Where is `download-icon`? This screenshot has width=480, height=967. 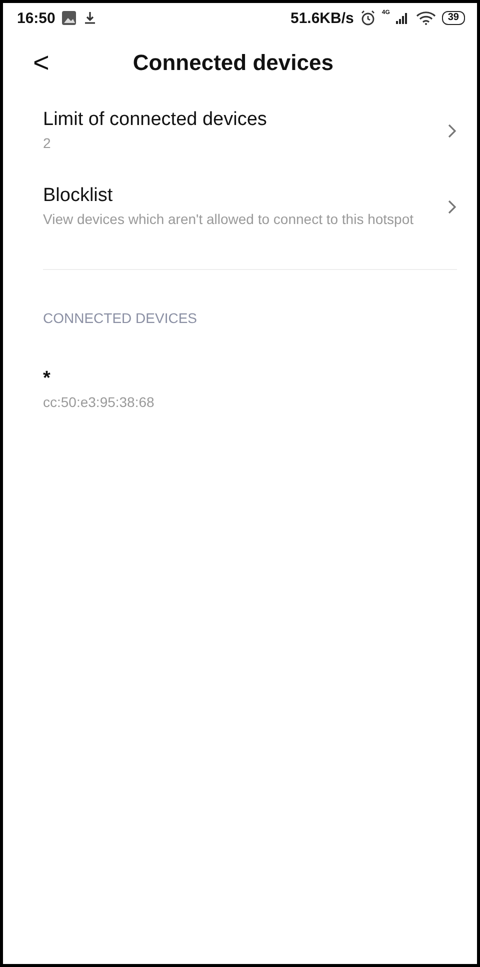
download-icon is located at coordinates (90, 18).